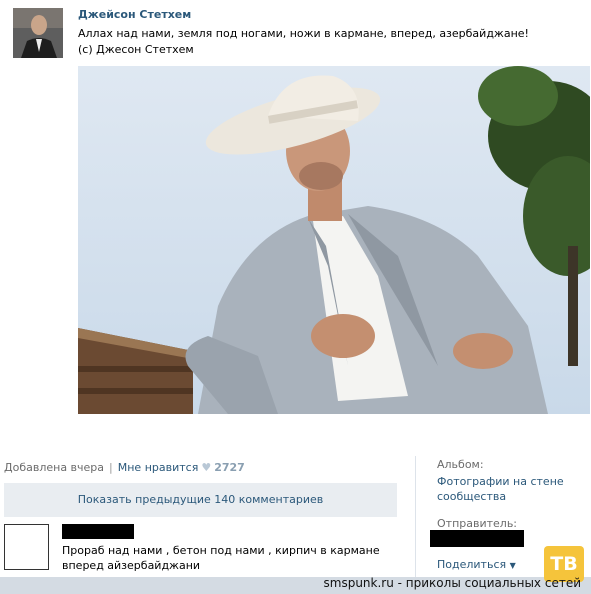  I want to click on post-author-name: Джейсон Стетхем, so click(134, 14).